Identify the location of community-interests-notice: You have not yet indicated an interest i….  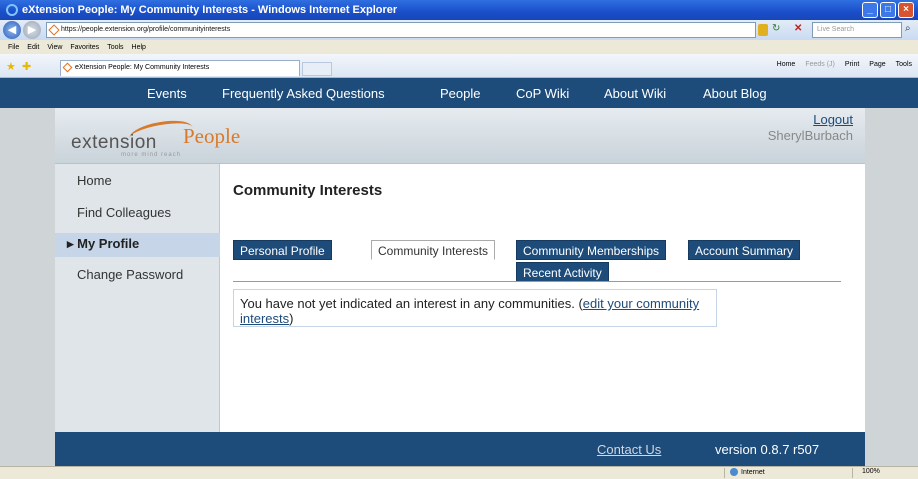
(475, 308).